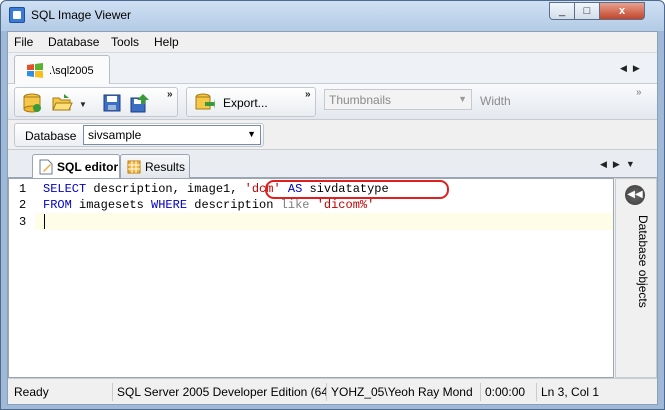 The height and width of the screenshot is (410, 665). I want to click on export-toolbar-group: Export... », so click(251, 102).